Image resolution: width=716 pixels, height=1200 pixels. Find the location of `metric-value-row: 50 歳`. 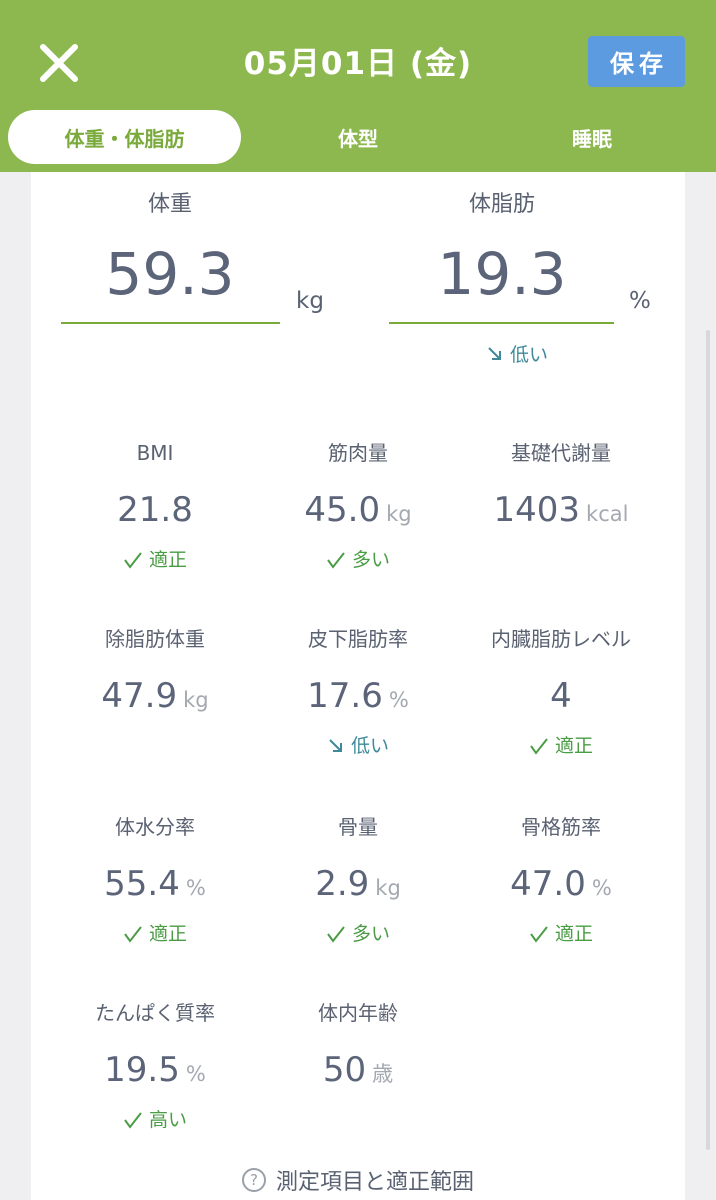

metric-value-row: 50 歳 is located at coordinates (358, 1070).